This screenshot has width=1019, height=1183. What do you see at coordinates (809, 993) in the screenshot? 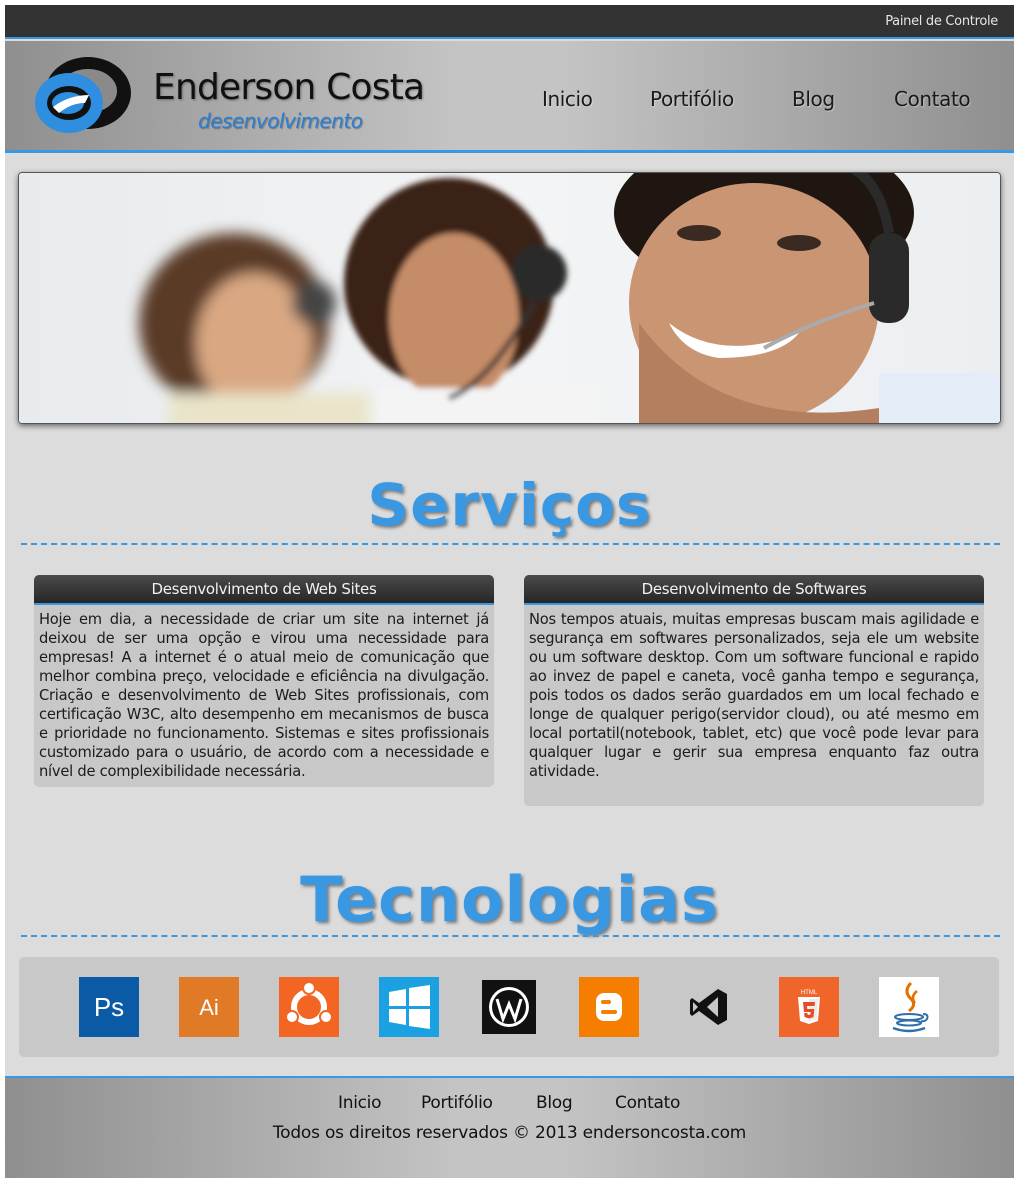
I see `html5-label: HTML` at bounding box center [809, 993].